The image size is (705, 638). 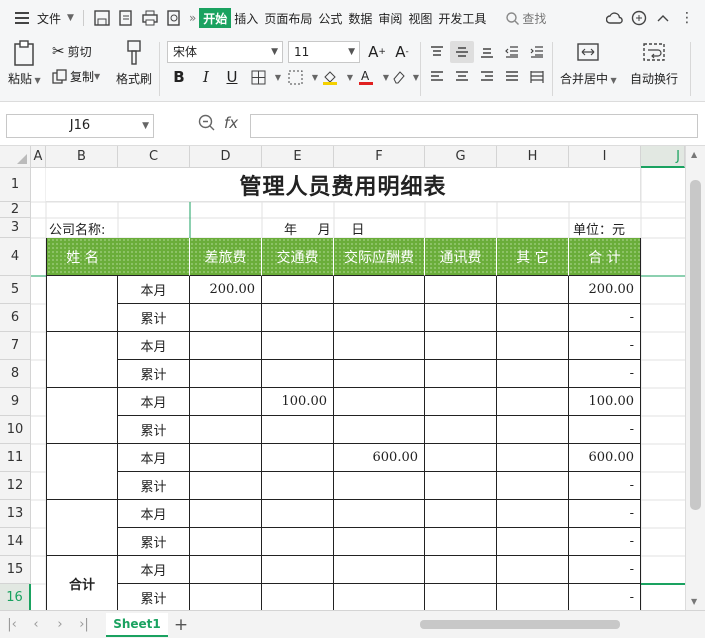 What do you see at coordinates (15, 210) in the screenshot?
I see `row-header-2: 2` at bounding box center [15, 210].